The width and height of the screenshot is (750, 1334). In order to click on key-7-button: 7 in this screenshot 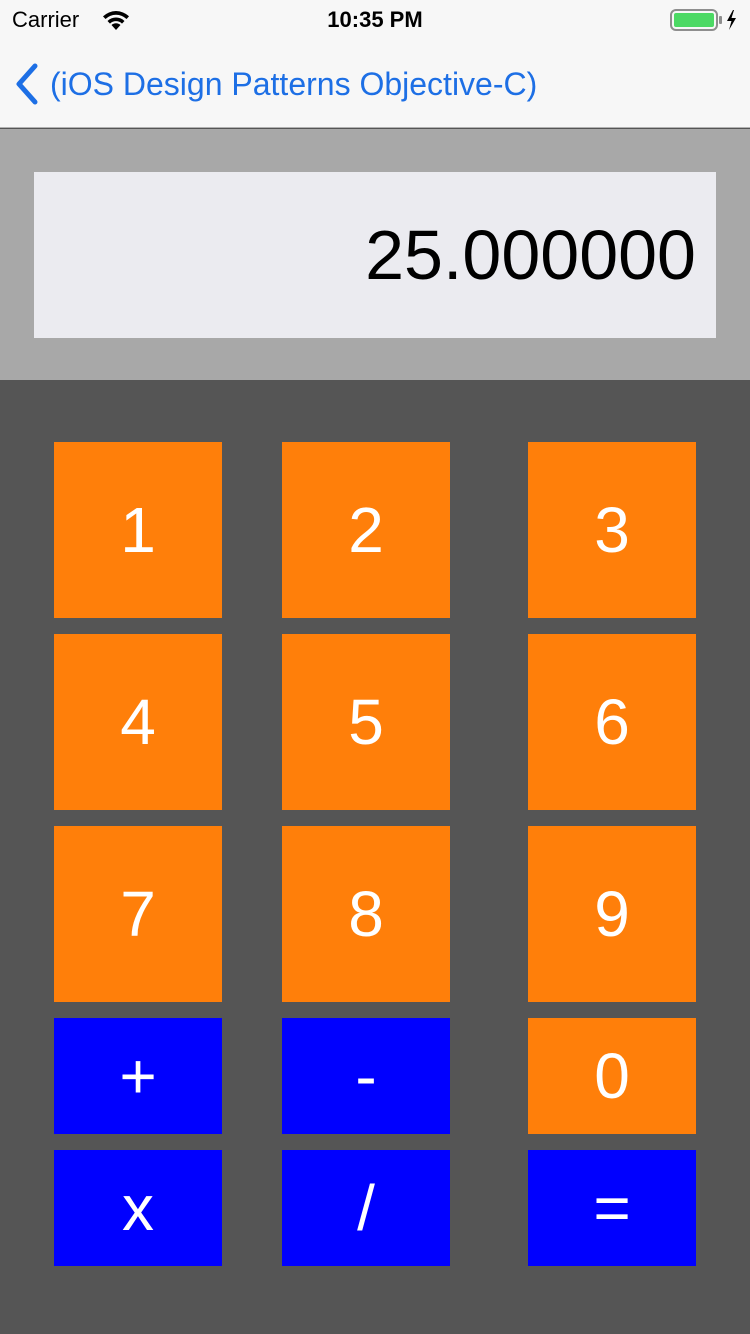, I will do `click(138, 914)`.